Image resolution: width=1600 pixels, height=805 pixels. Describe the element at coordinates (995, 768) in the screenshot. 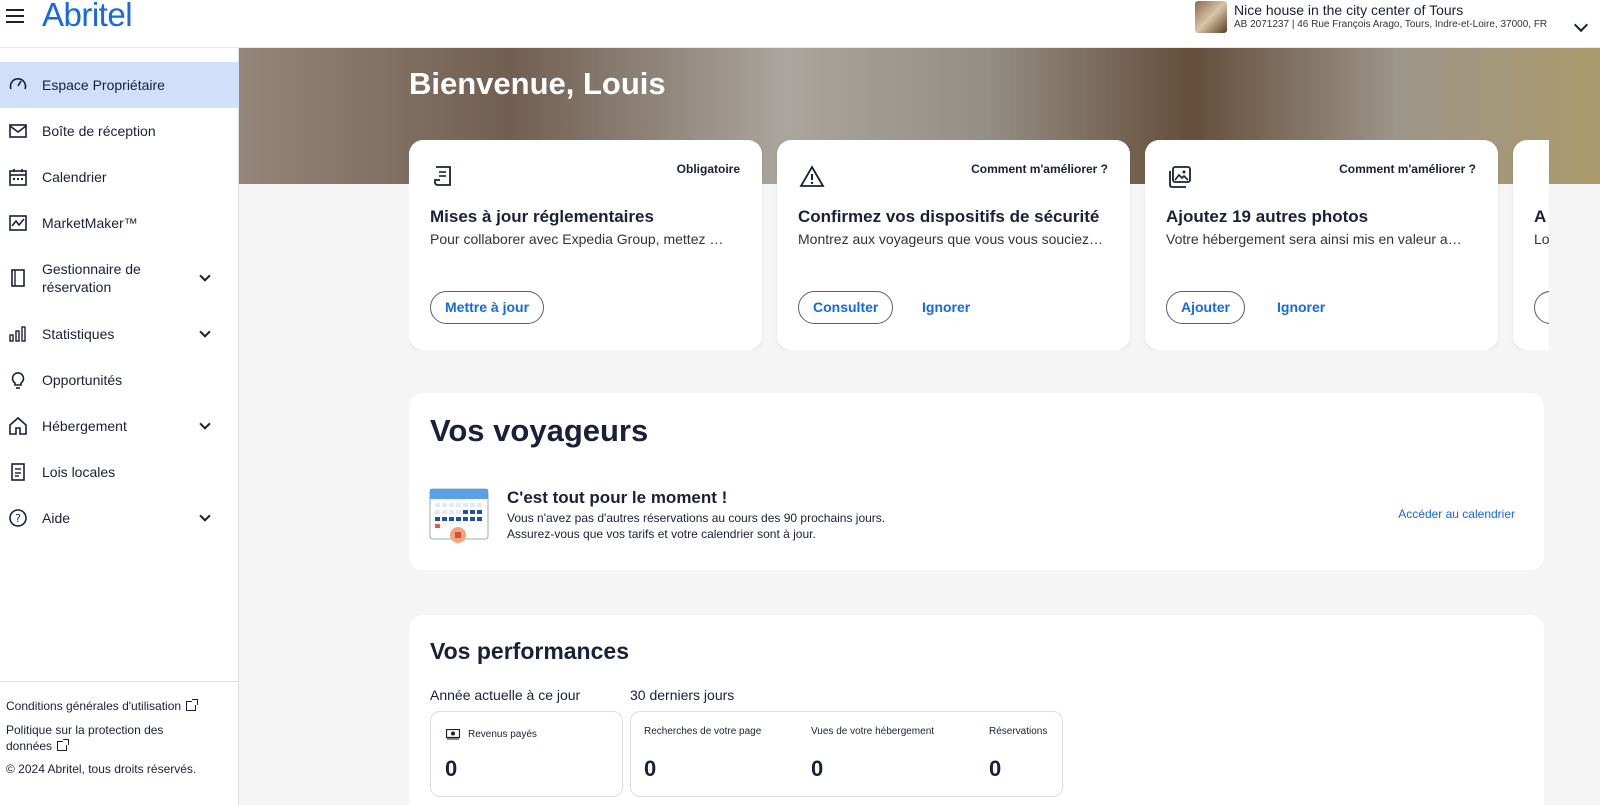

I see `bookings-value: 0` at that location.